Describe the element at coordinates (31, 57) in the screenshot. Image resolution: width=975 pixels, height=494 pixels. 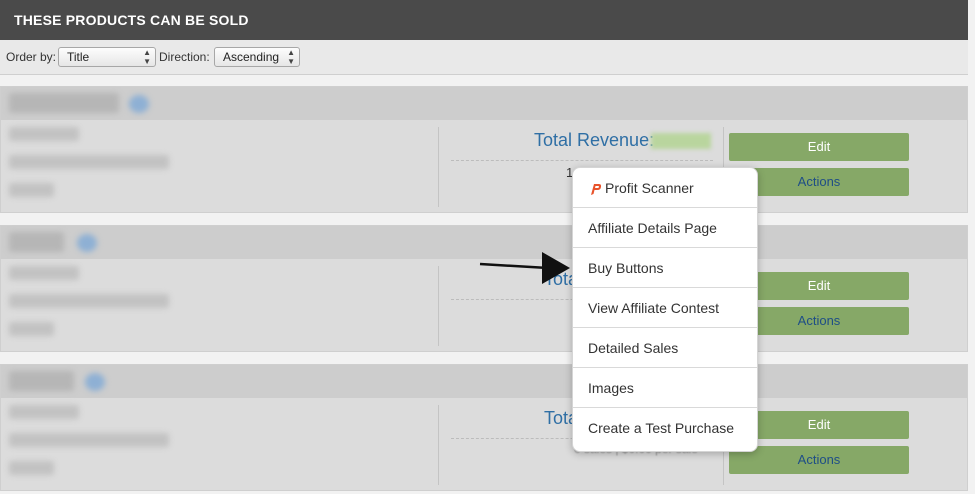
I see `order-by-label: Order by:` at that location.